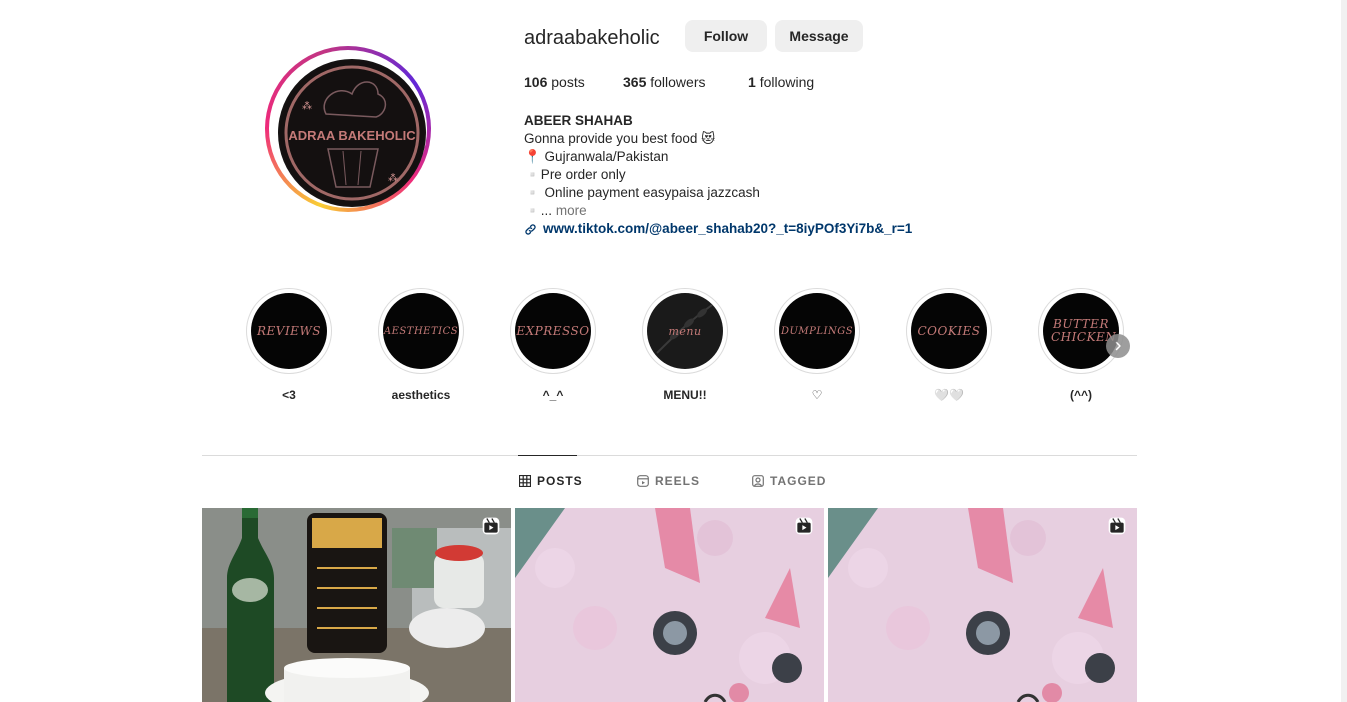 The height and width of the screenshot is (702, 1347). Describe the element at coordinates (578, 120) in the screenshot. I see `profile-full-name: ABEER SHAHAB` at that location.